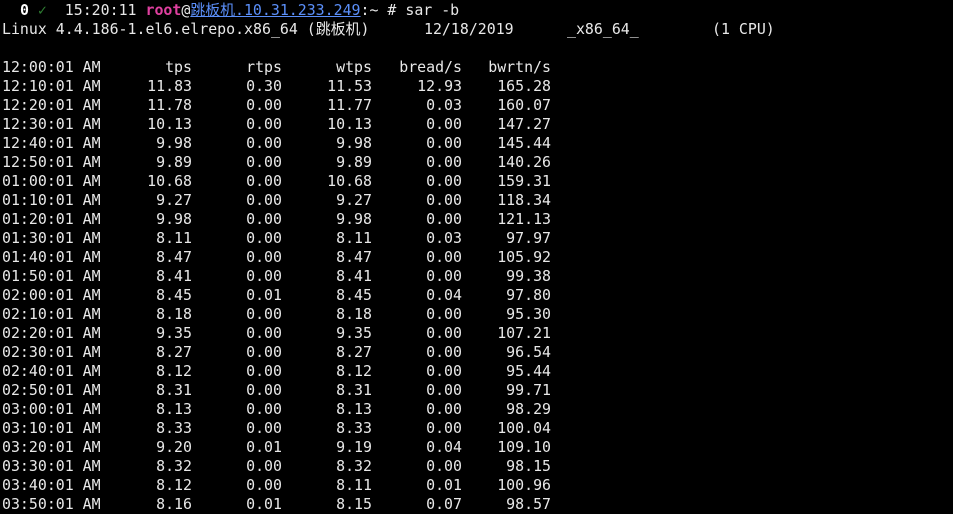 The width and height of the screenshot is (953, 514). What do you see at coordinates (477, 352) in the screenshot?
I see `table-row: 02:30:01 AM 8.27 0.00 8.27 0.00 96.54` at bounding box center [477, 352].